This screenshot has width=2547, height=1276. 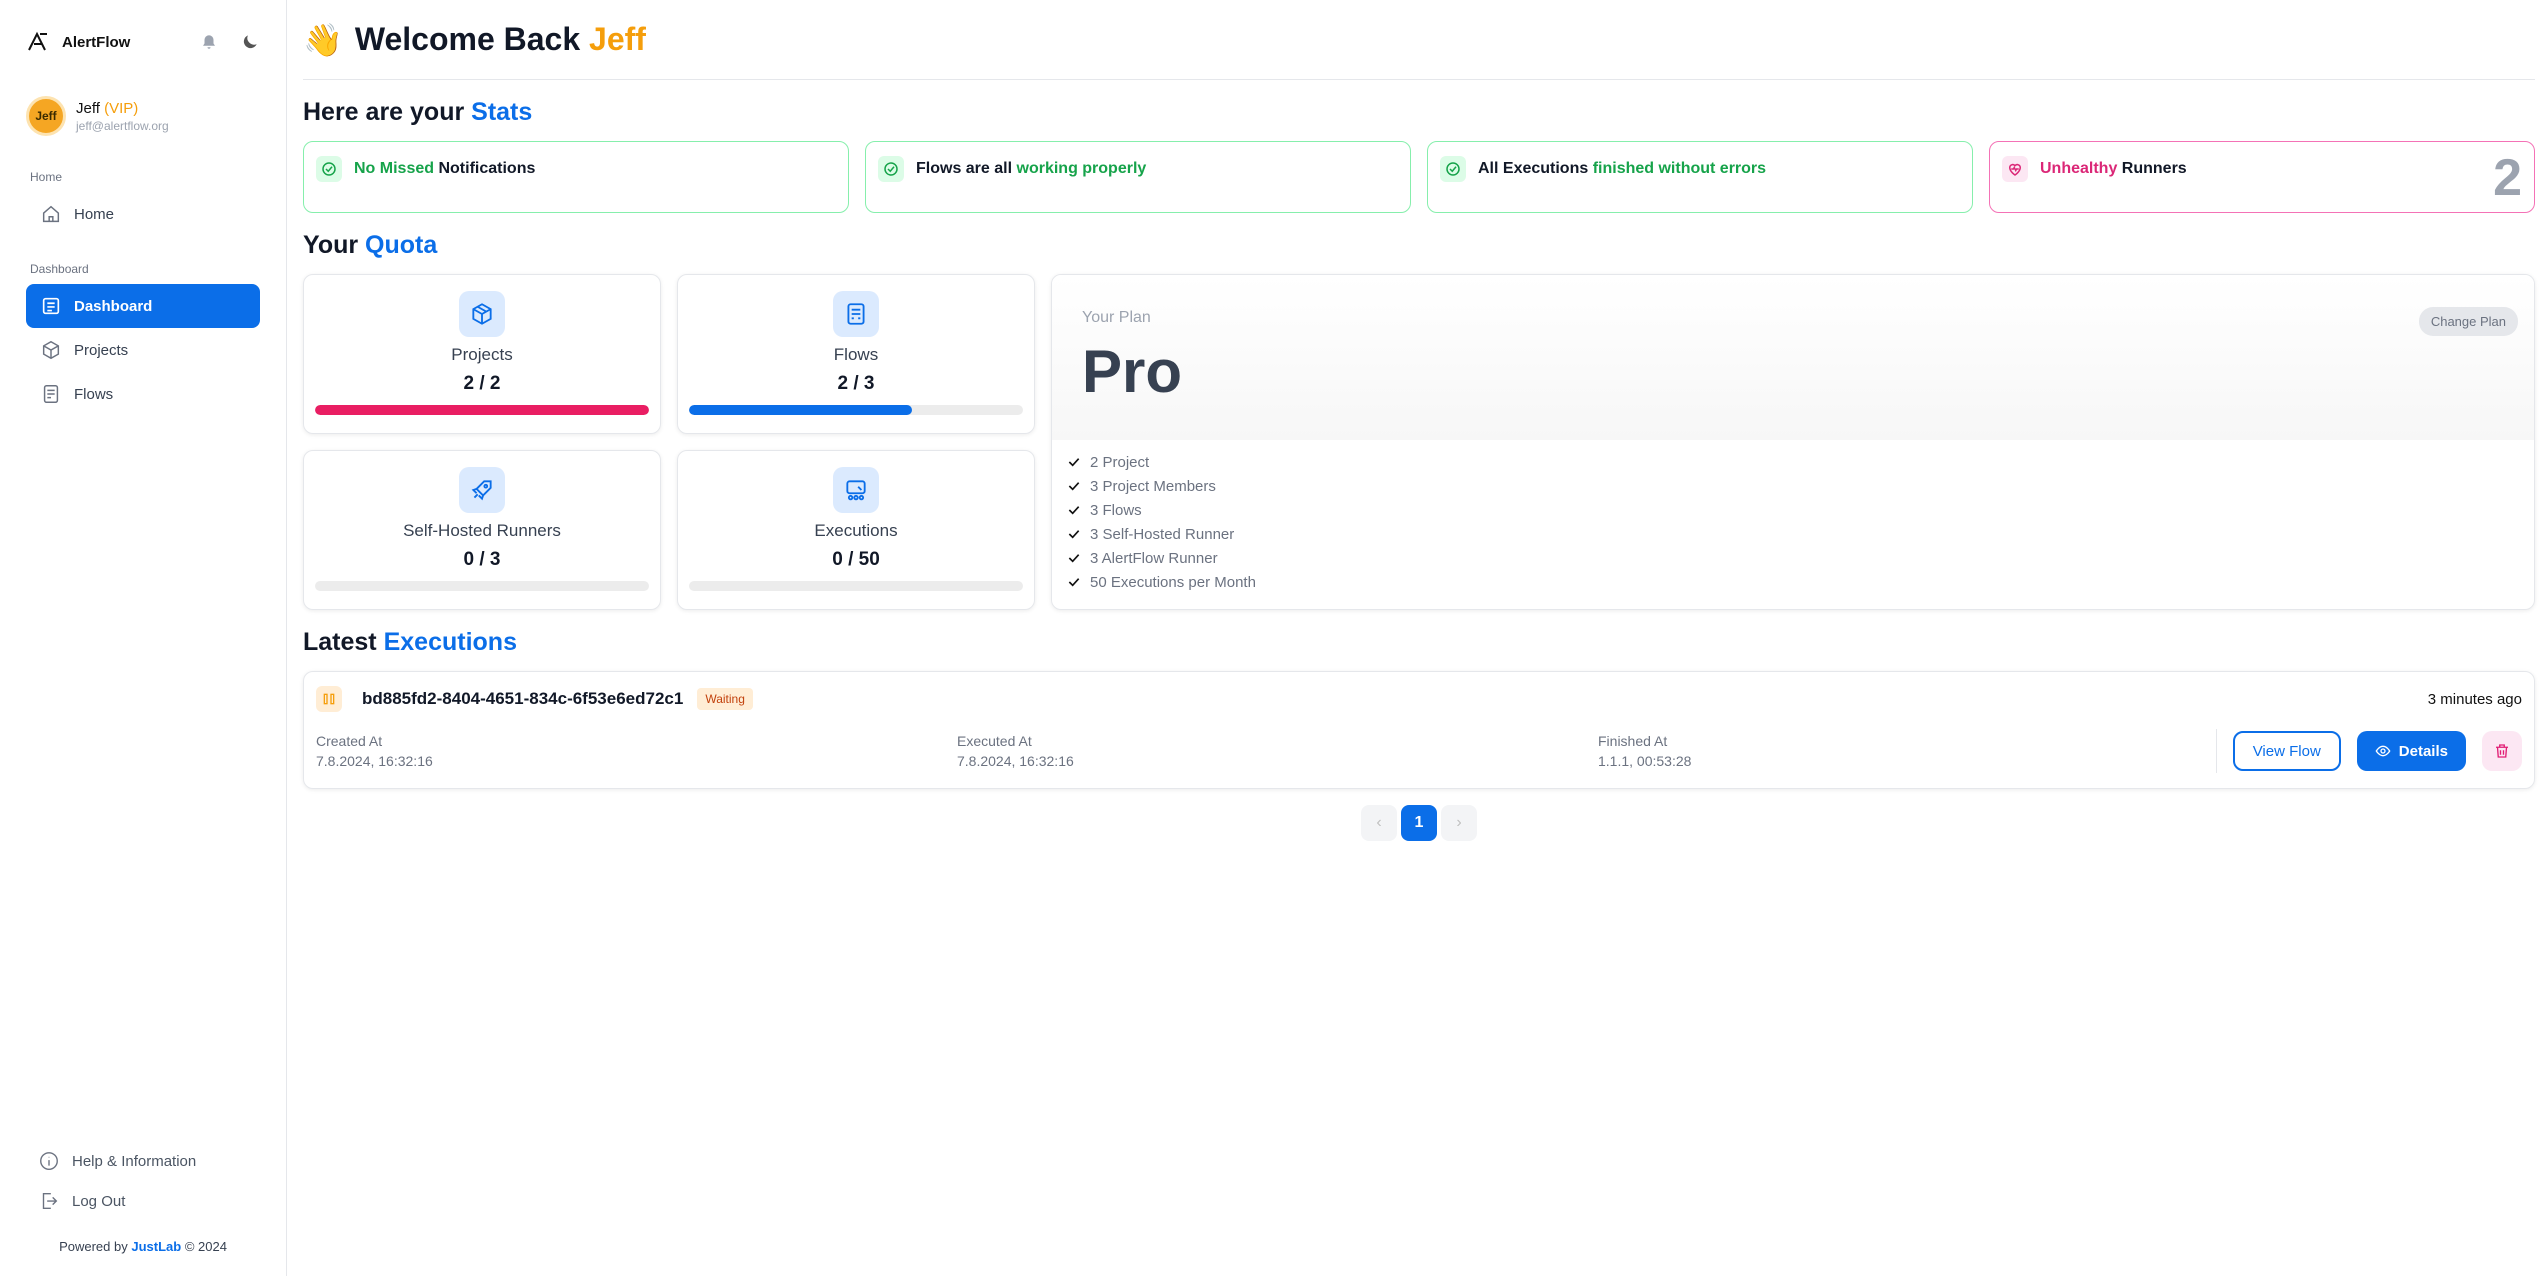 I want to click on plan-feature: 2 Project, so click(x=1793, y=462).